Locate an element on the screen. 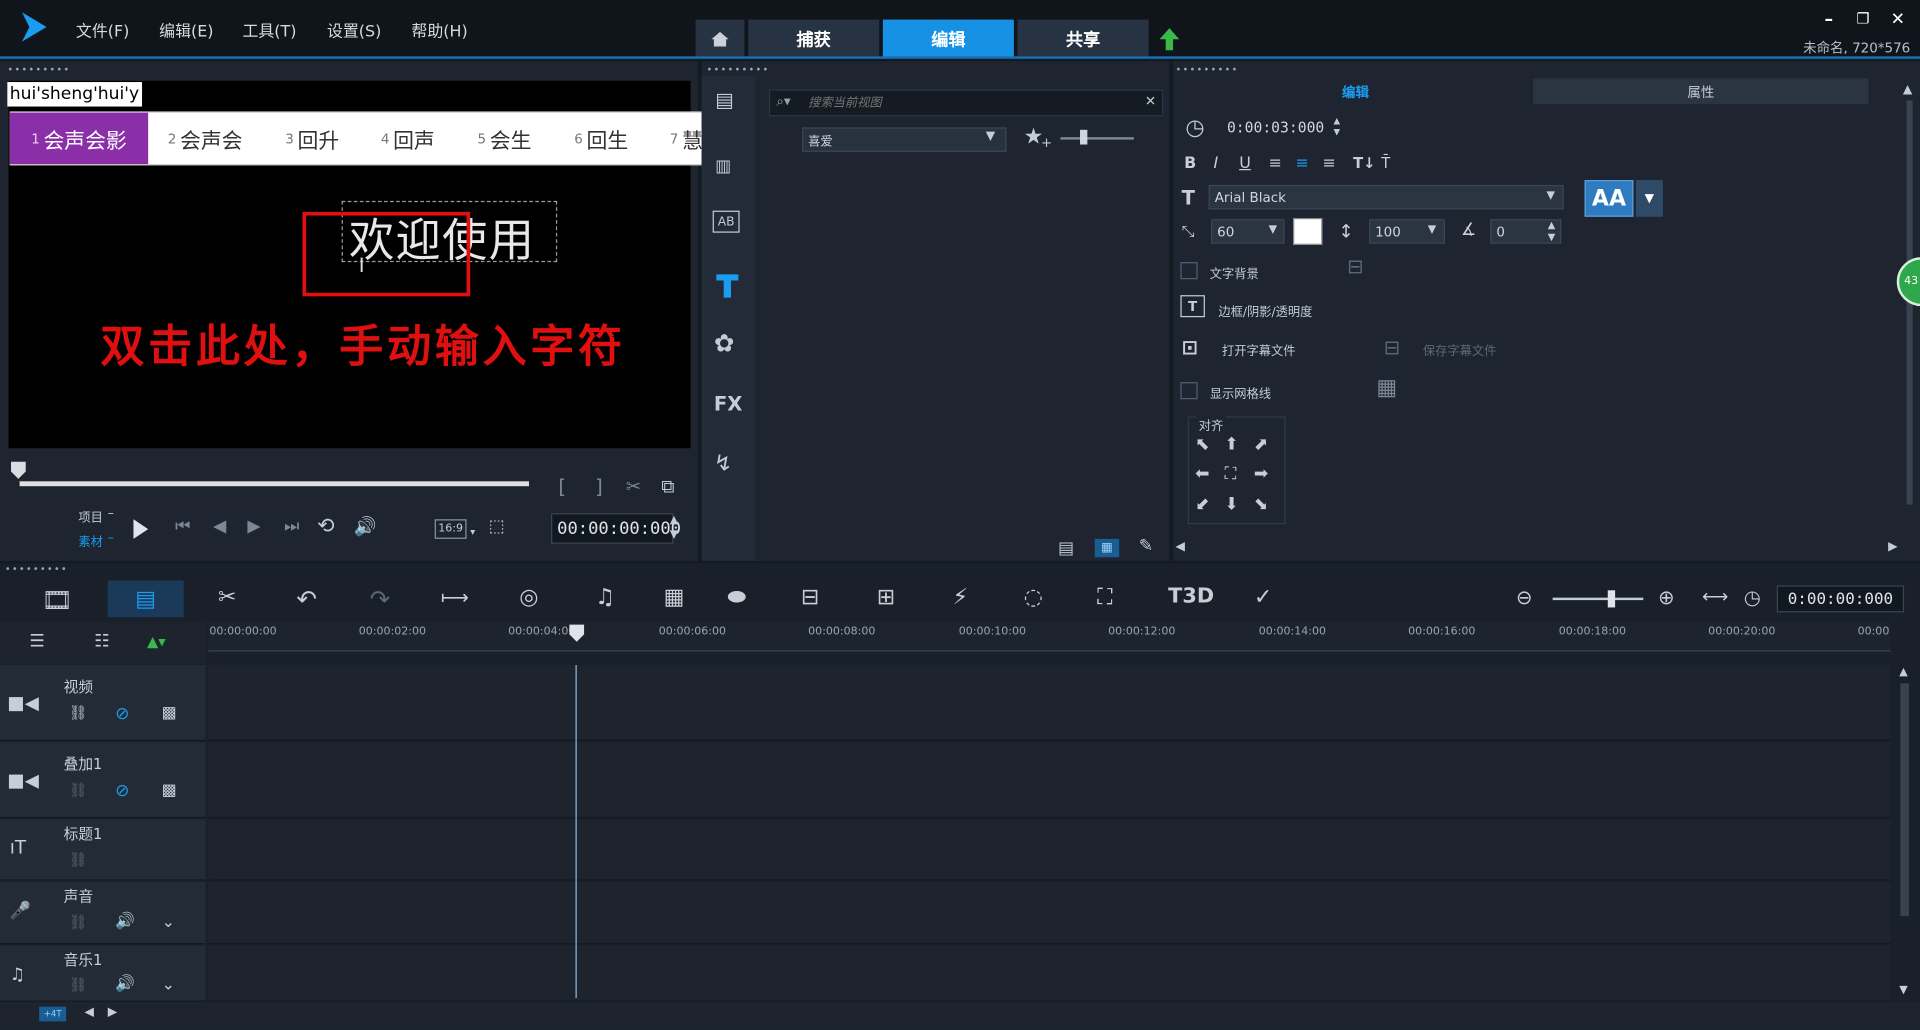 The image size is (1920, 1030). upload-arrow-icon is located at coordinates (1169, 39).